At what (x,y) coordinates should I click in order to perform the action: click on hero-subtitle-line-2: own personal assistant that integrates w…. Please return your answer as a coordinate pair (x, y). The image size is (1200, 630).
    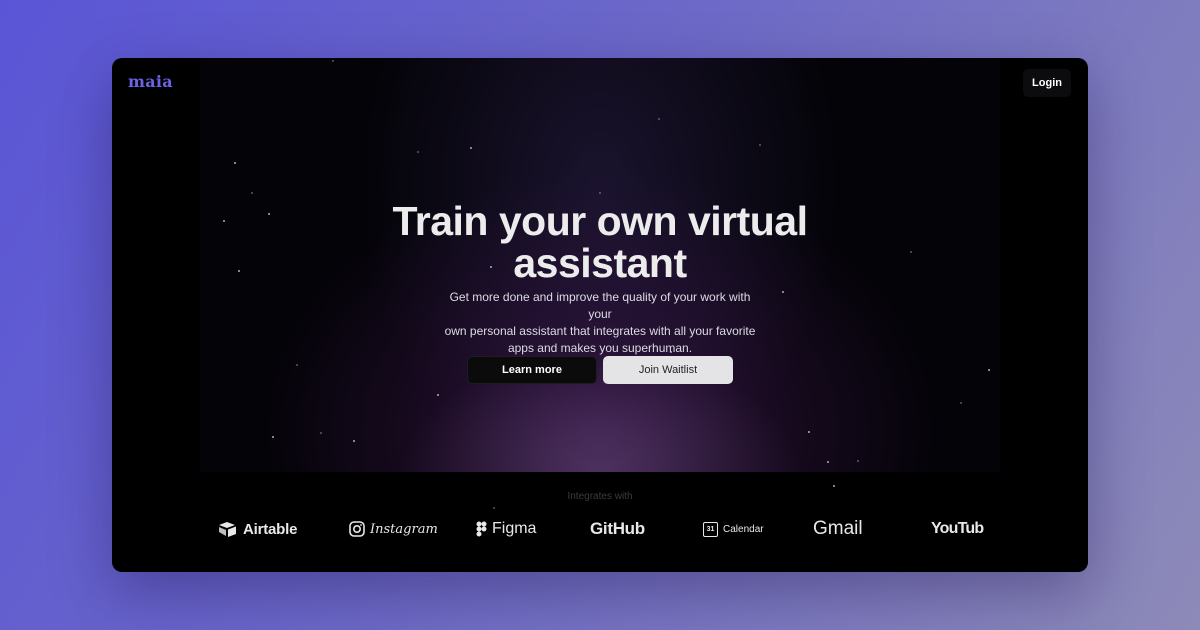
    Looking at the image, I should click on (600, 331).